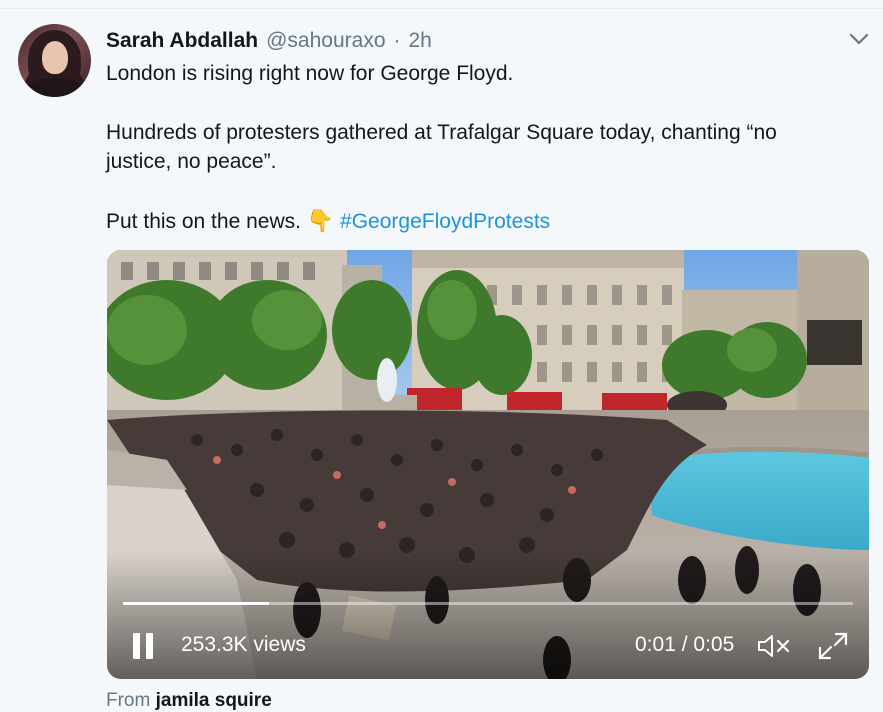 The image size is (883, 712). Describe the element at coordinates (191, 161) in the screenshot. I see `tweet-text-line-3: justice, no peace”.` at that location.